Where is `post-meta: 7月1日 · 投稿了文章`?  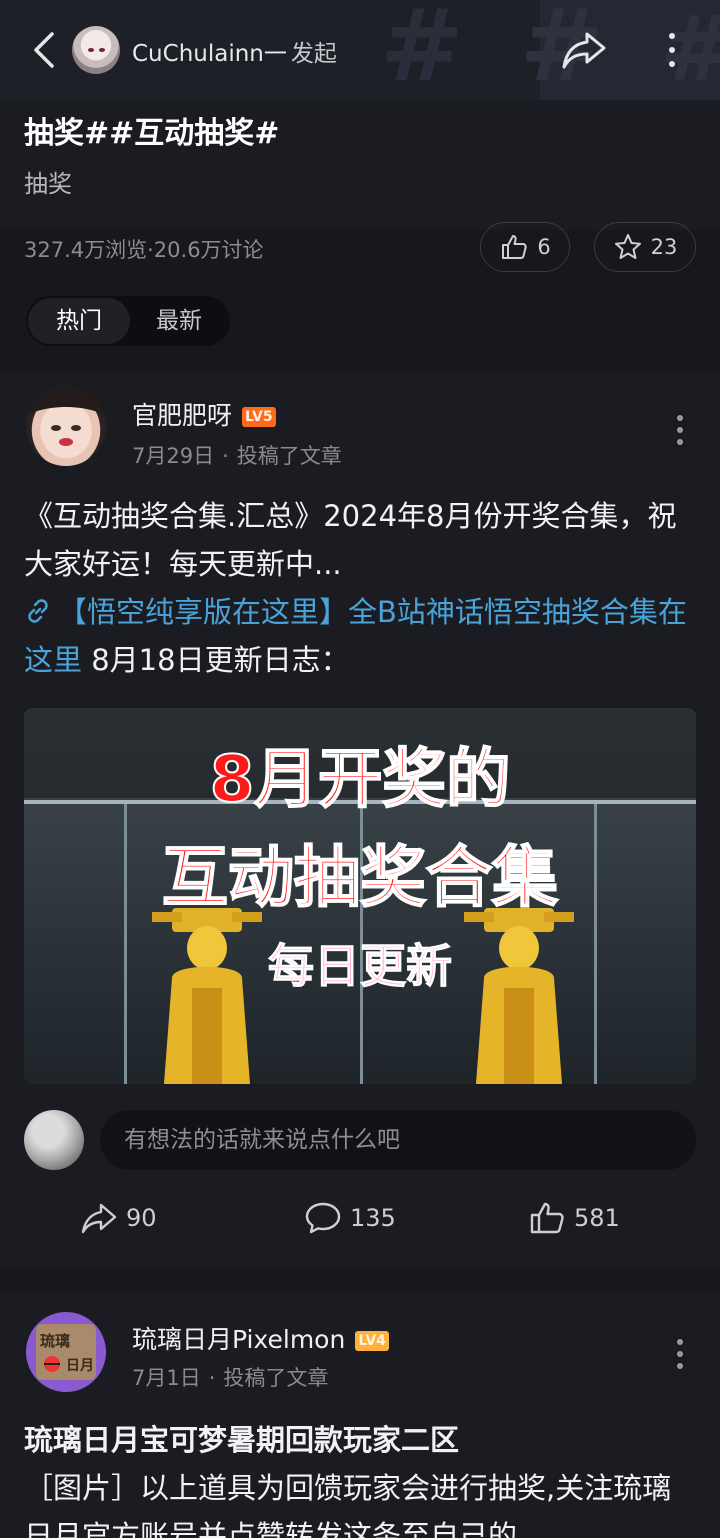 post-meta: 7月1日 · 投稿了文章 is located at coordinates (230, 1377).